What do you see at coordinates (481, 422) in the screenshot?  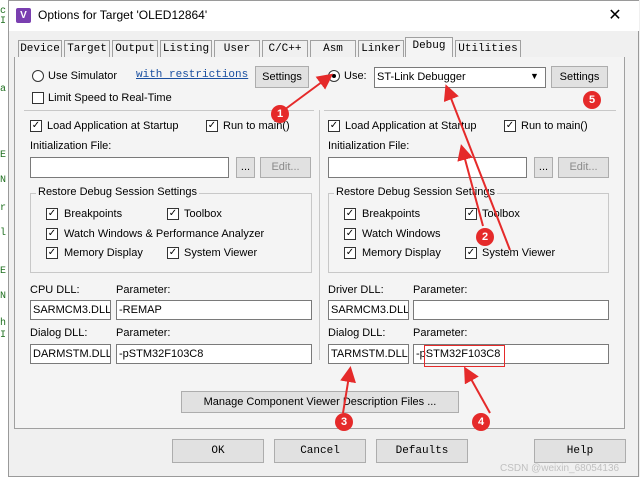 I see `annotation-badge-4: 4` at bounding box center [481, 422].